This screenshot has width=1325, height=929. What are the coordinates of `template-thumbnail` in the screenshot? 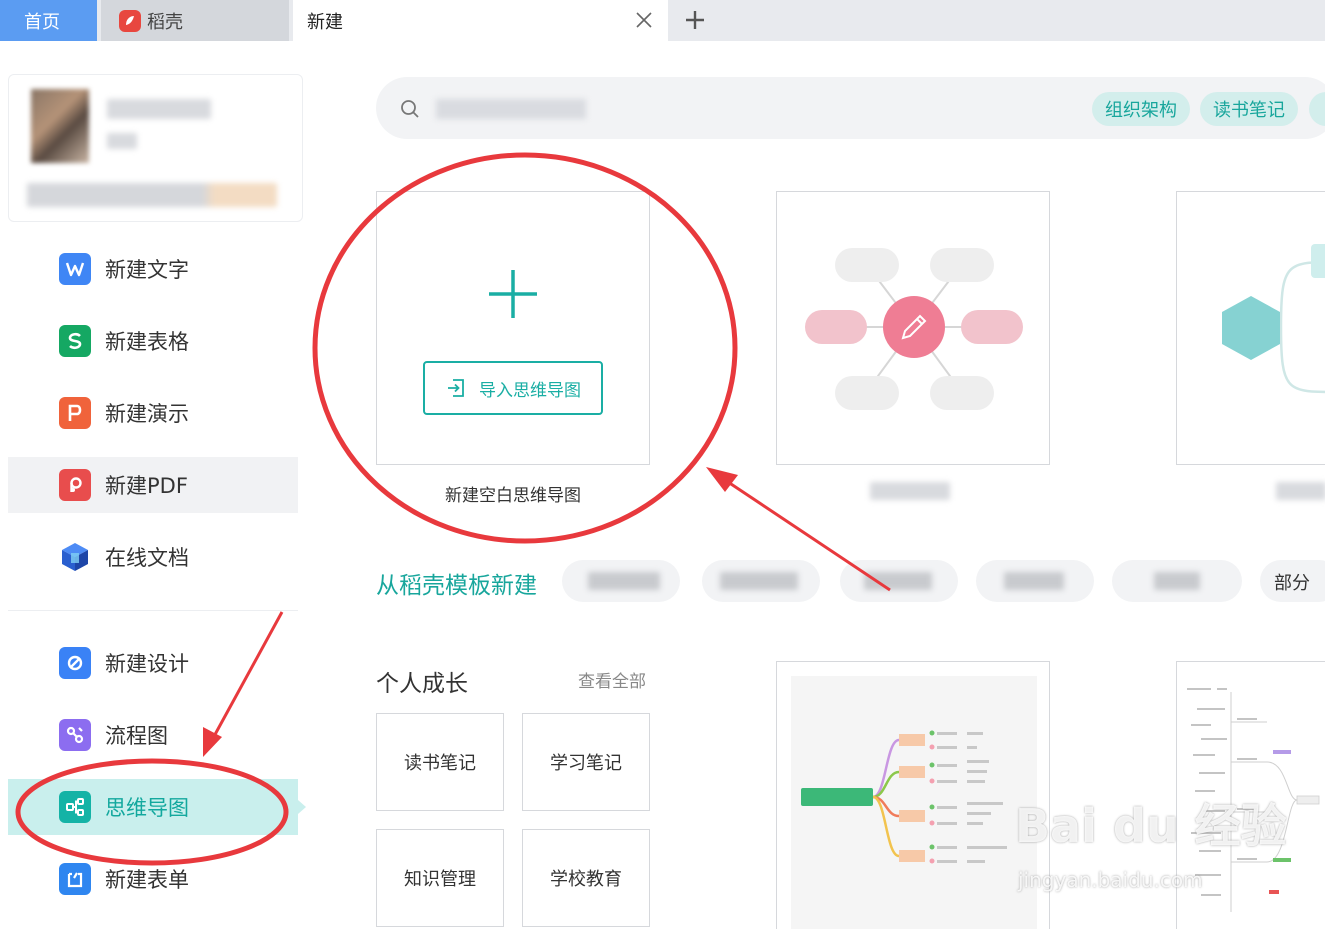 It's located at (914, 802).